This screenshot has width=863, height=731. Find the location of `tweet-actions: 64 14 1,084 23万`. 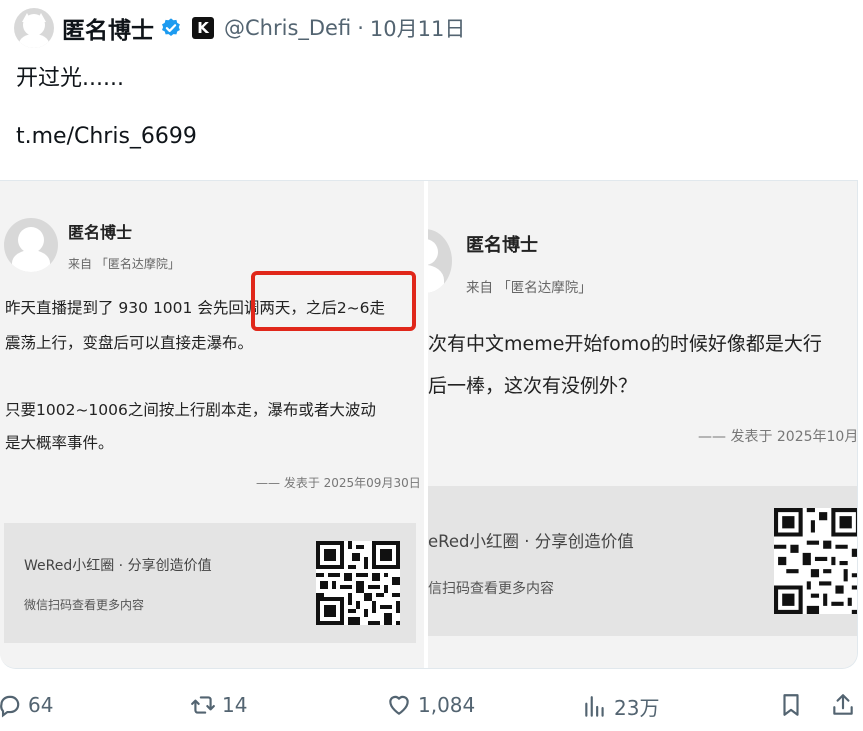

tweet-actions: 64 14 1,084 23万 is located at coordinates (431, 706).